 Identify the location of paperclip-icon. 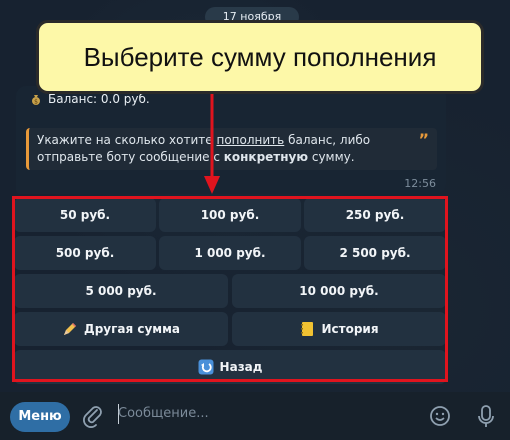
(93, 418).